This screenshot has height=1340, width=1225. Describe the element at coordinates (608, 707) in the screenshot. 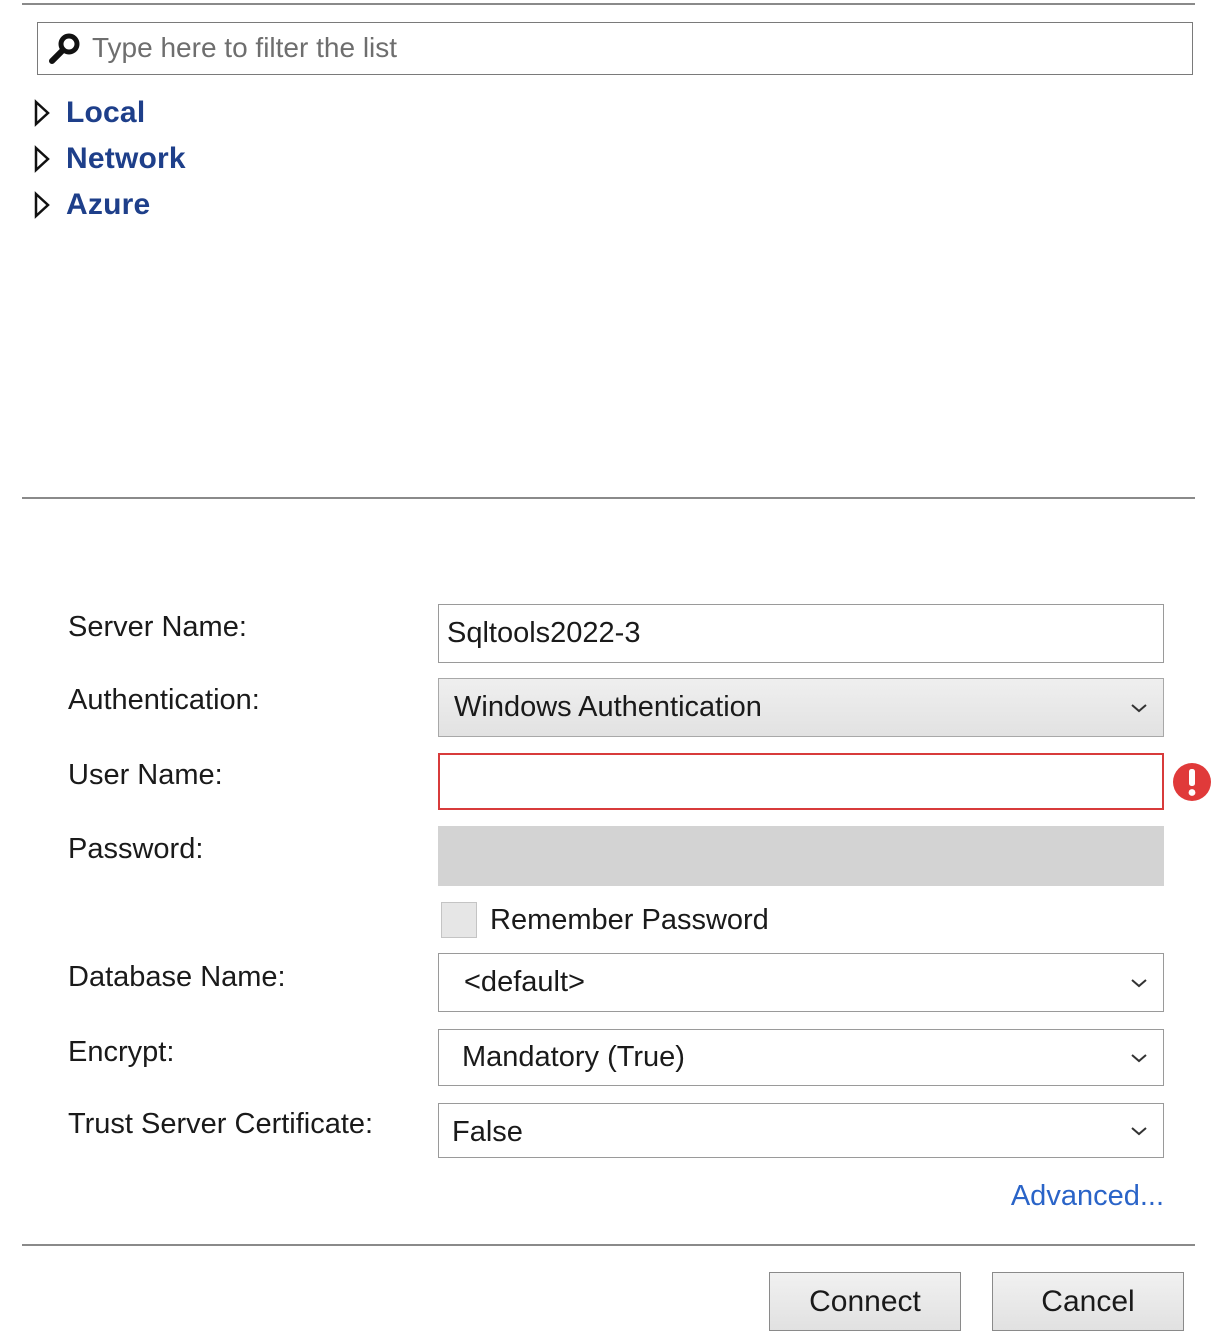

I see `authentication-value: Windows Authentication` at that location.